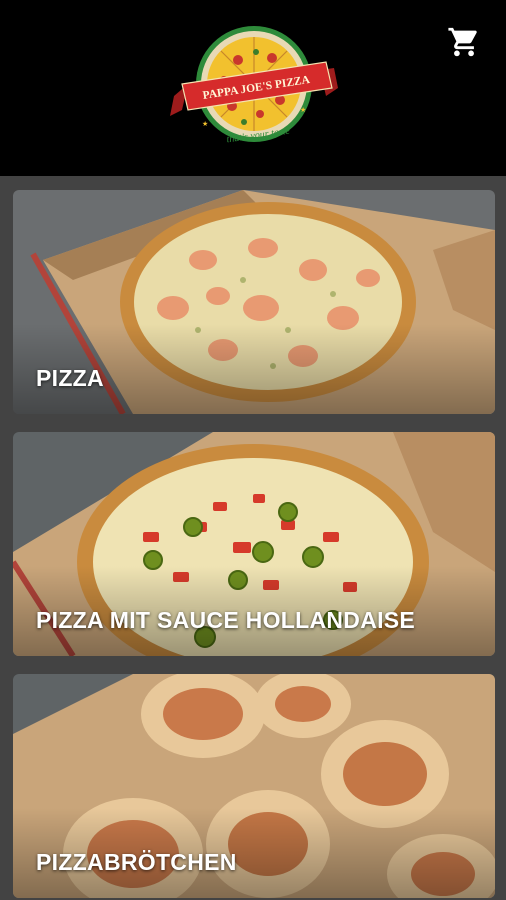 This screenshot has height=900, width=506. What do you see at coordinates (70, 378) in the screenshot?
I see `category-label: PIZZA` at bounding box center [70, 378].